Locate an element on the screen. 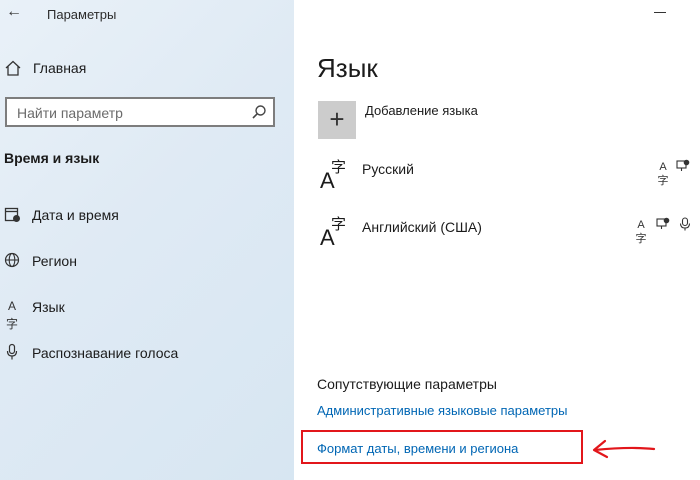  calendar-clock-icon is located at coordinates (12, 214).